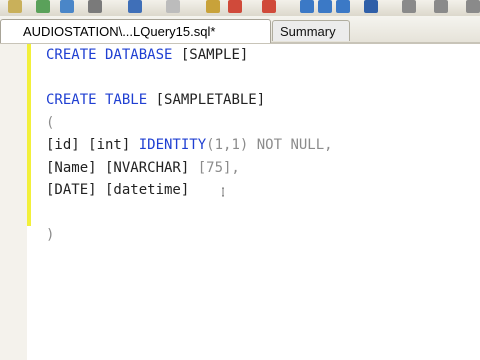  What do you see at coordinates (29, 135) in the screenshot?
I see `change-marker` at bounding box center [29, 135].